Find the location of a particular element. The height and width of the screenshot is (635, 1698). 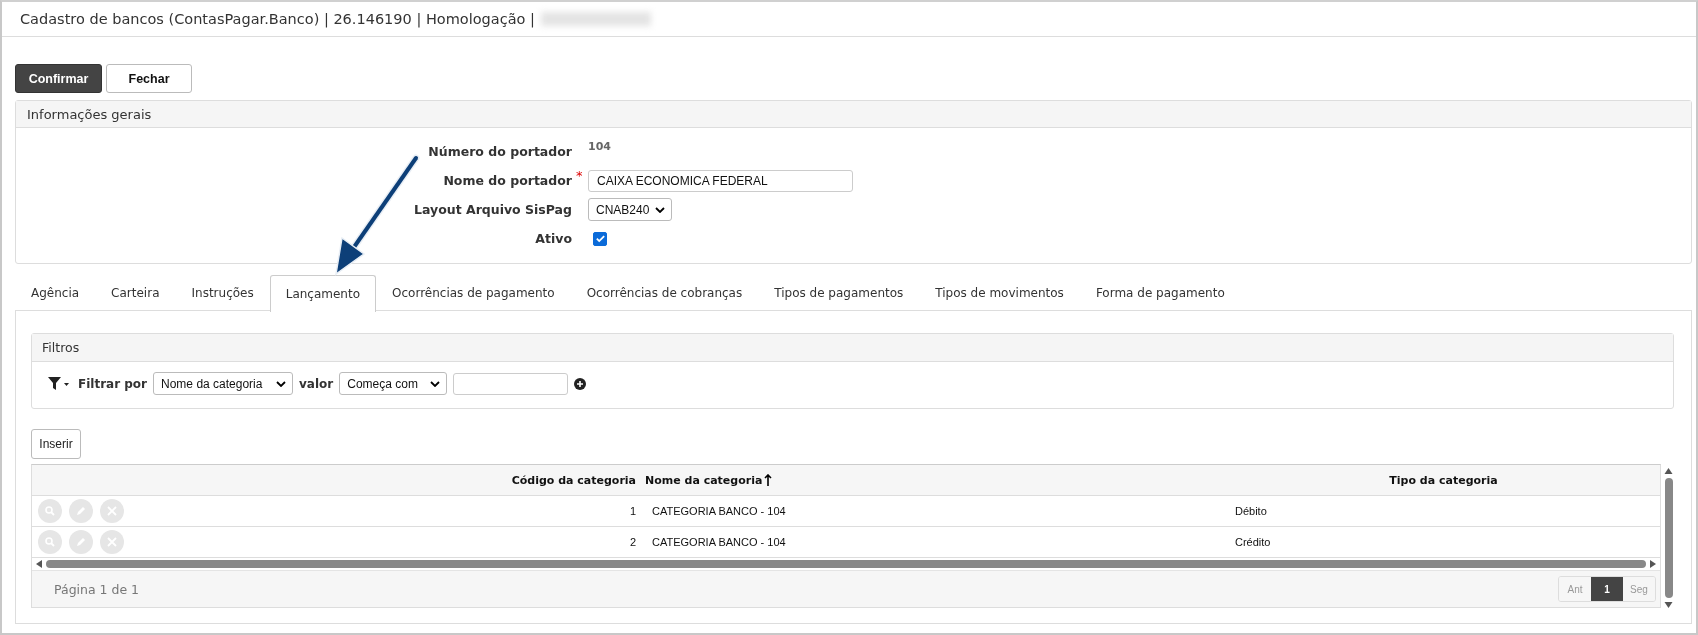

insert-button: Inserir is located at coordinates (56, 444).